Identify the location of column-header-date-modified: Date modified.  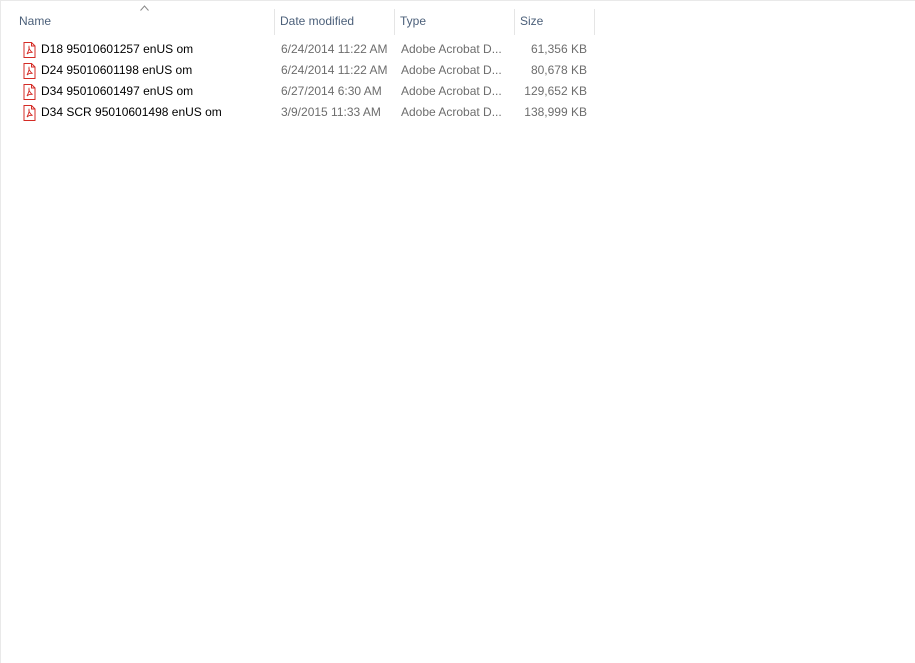
(334, 17).